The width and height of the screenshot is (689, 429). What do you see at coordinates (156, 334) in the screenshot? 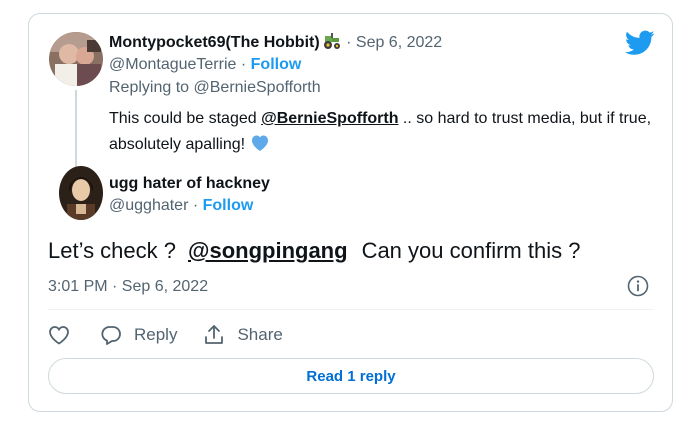
I see `reply-label: Reply` at bounding box center [156, 334].